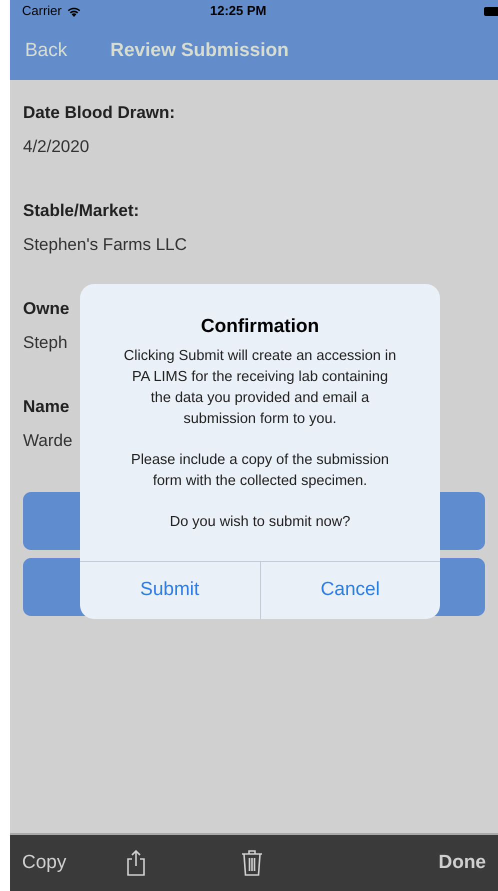  I want to click on field-label: Name, so click(46, 407).